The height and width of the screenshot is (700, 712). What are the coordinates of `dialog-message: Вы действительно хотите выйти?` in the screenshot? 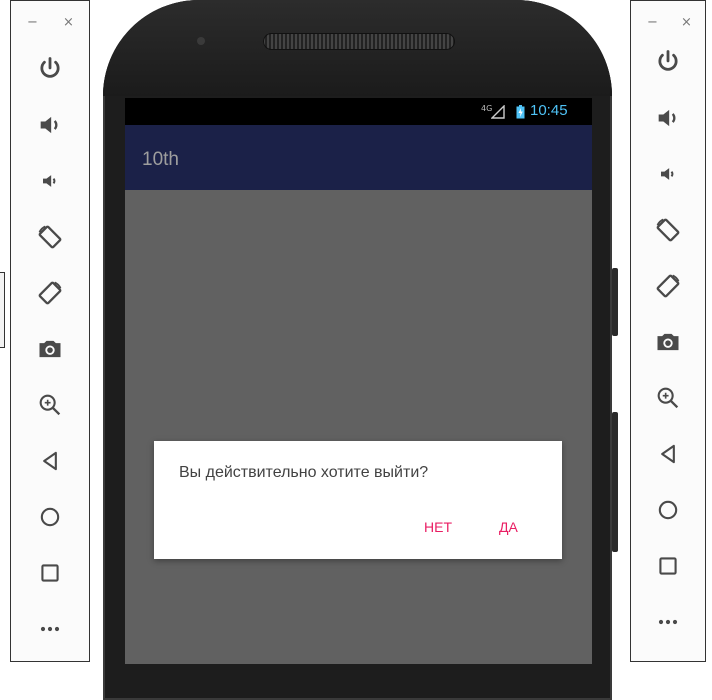 It's located at (304, 472).